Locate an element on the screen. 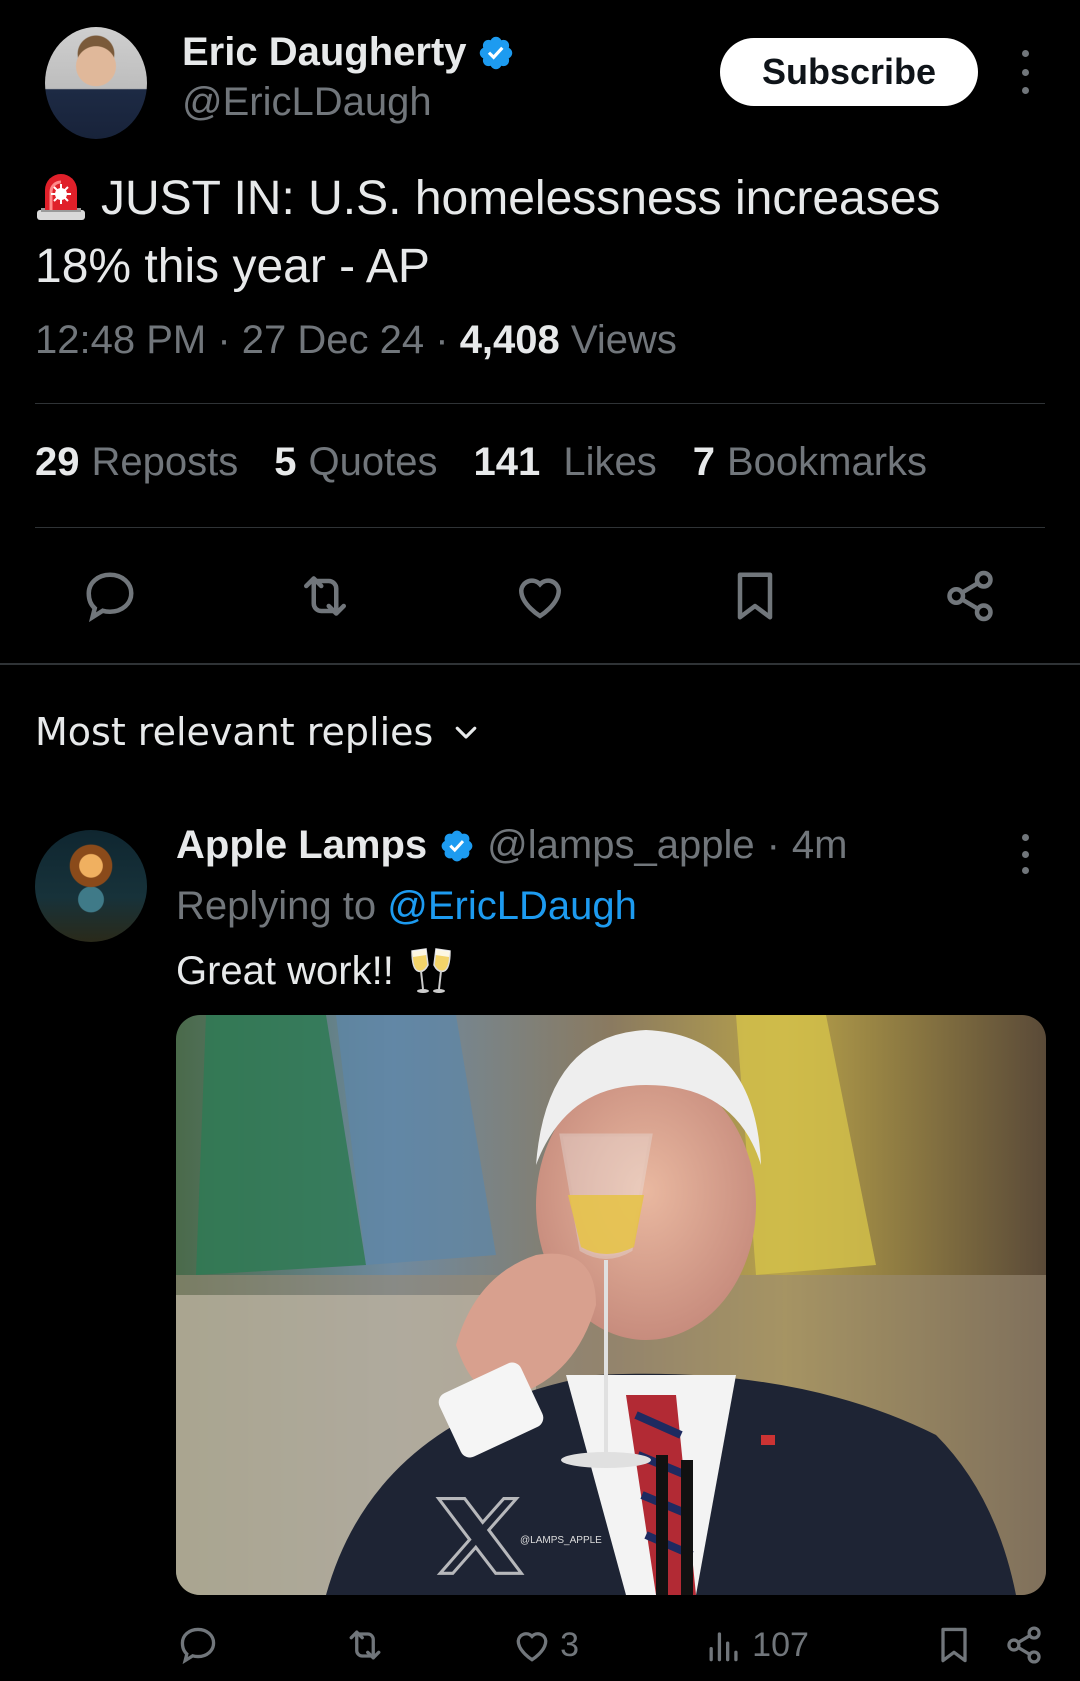  reply-views-count: 107 is located at coordinates (780, 1644).